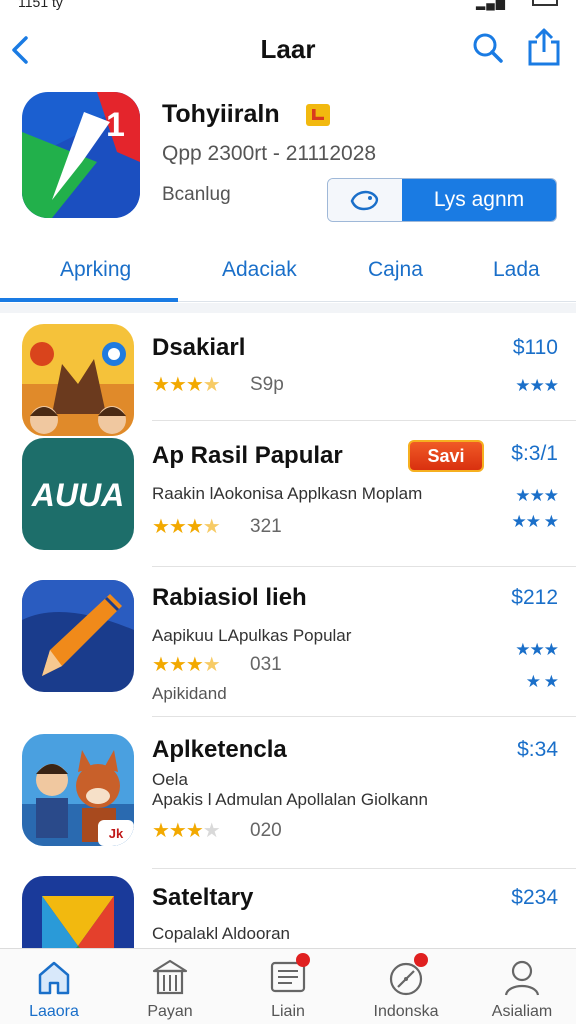  What do you see at coordinates (115, 125) in the screenshot?
I see `svg-text: 1` at bounding box center [115, 125].